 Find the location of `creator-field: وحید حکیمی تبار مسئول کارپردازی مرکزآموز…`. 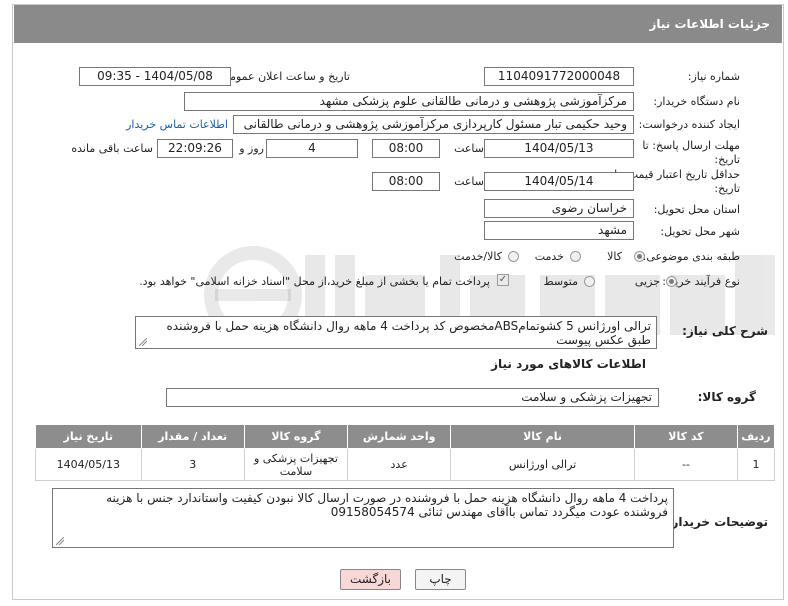

creator-field: وحید حکیمی تبار مسئول کارپردازی مرکزآموز… is located at coordinates (433, 124).